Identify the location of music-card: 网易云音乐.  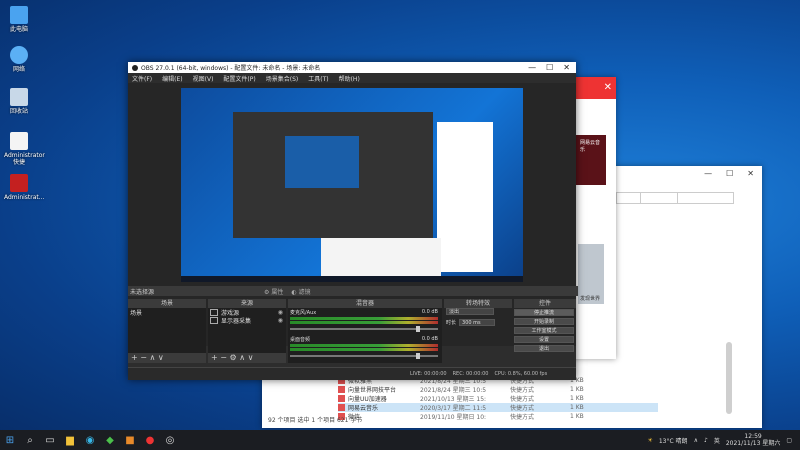
(591, 160).